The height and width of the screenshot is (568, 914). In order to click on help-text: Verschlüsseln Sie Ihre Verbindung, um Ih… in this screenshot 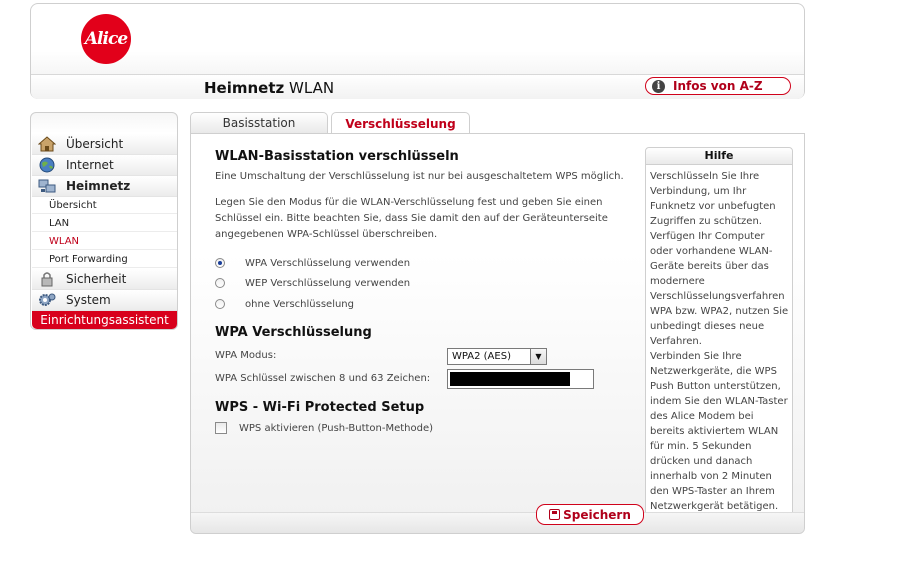, I will do `click(719, 339)`.